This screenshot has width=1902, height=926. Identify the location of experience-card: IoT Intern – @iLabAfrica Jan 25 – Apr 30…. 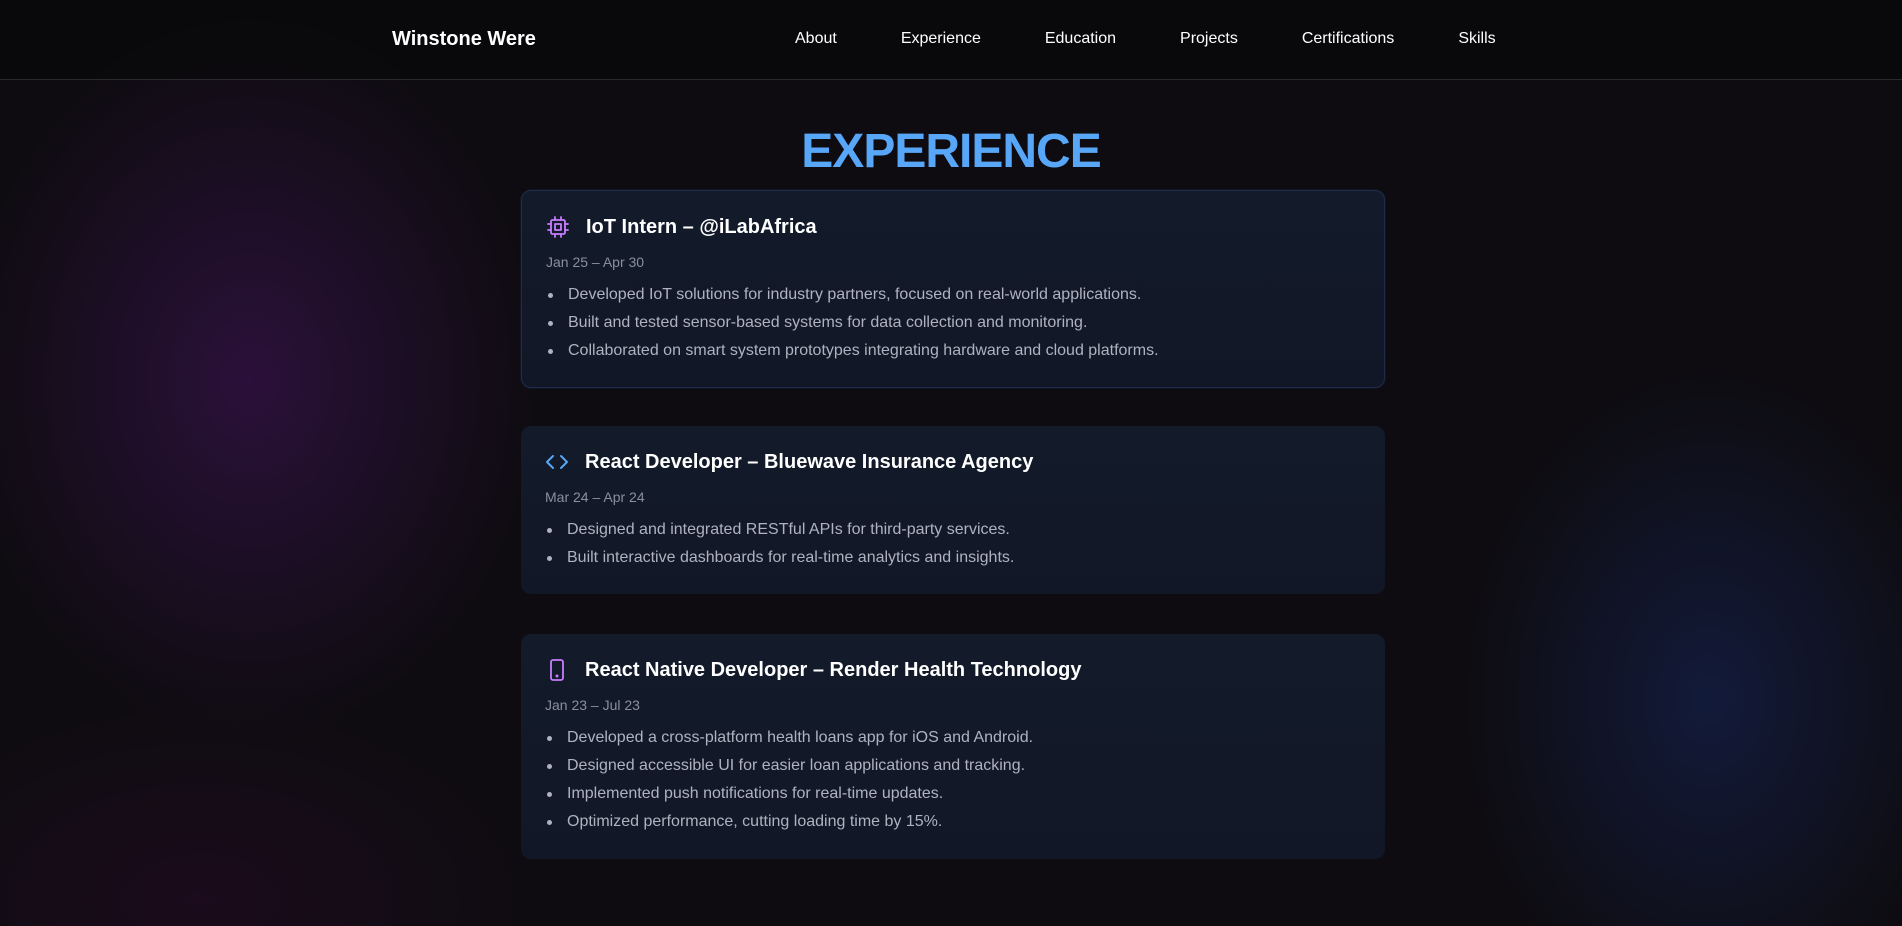
(953, 289).